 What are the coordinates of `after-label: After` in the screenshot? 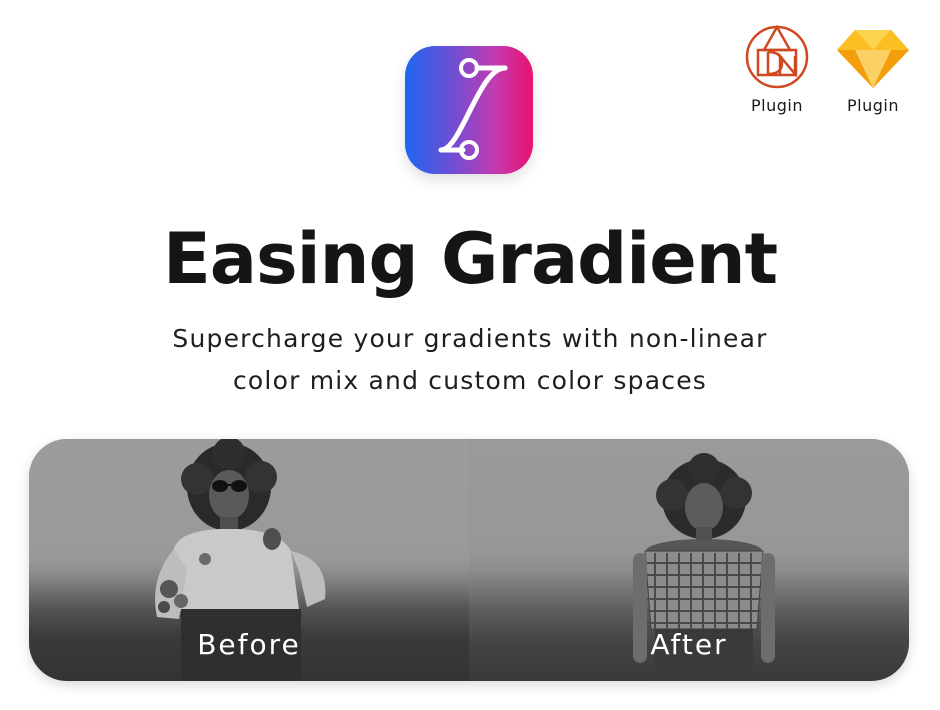 It's located at (689, 644).